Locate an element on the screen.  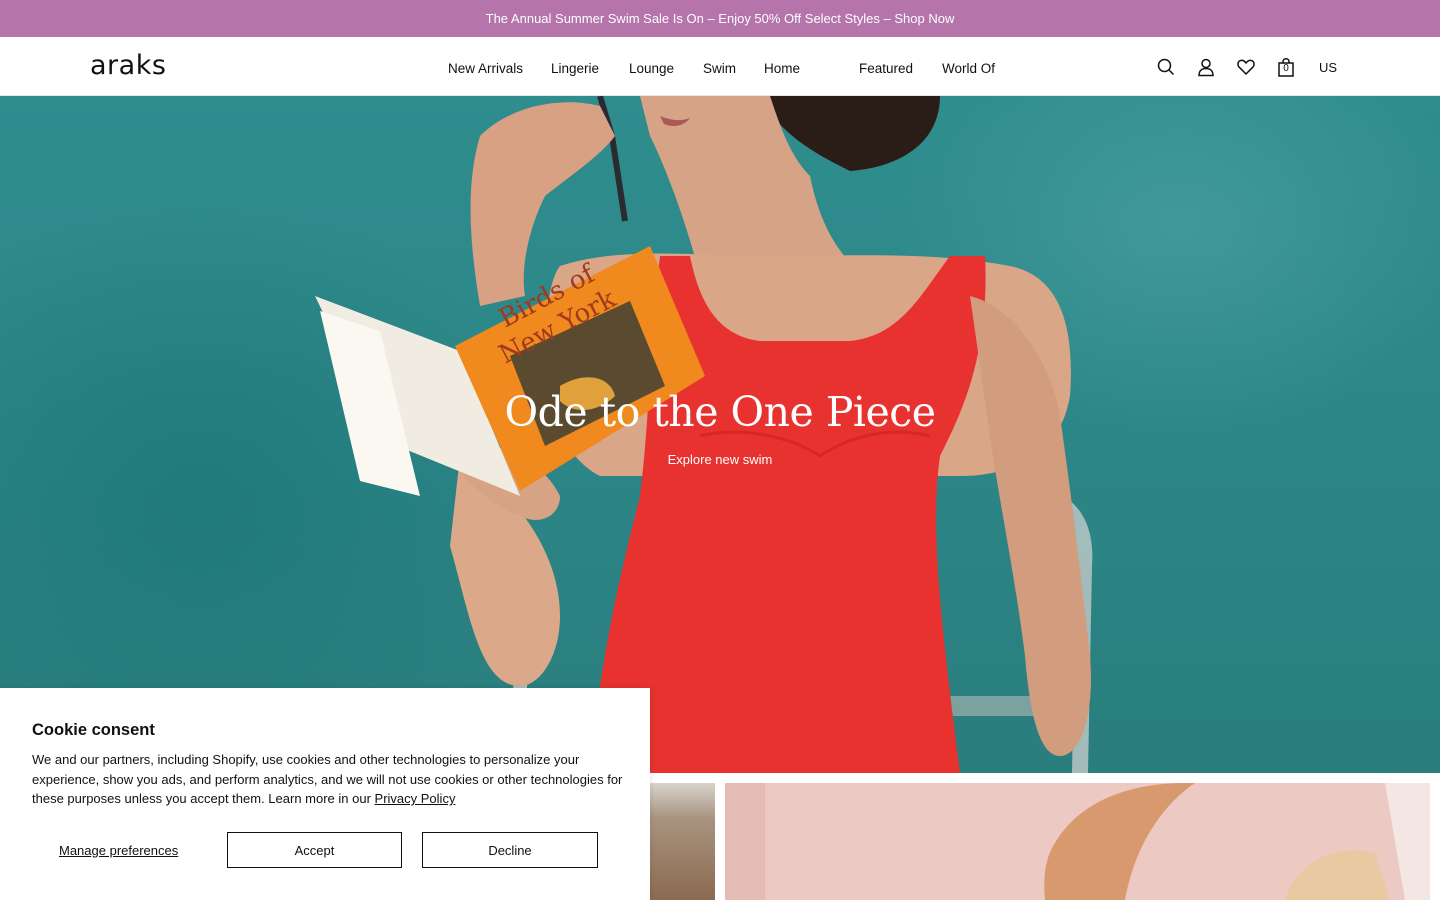
search-icon is located at coordinates (1166, 67).